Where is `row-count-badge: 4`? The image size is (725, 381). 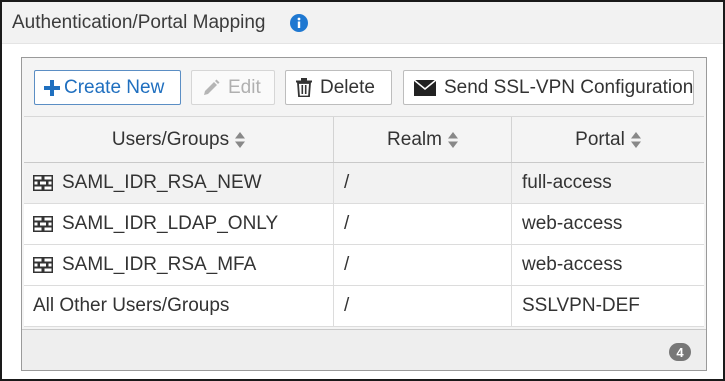
row-count-badge: 4 is located at coordinates (680, 352).